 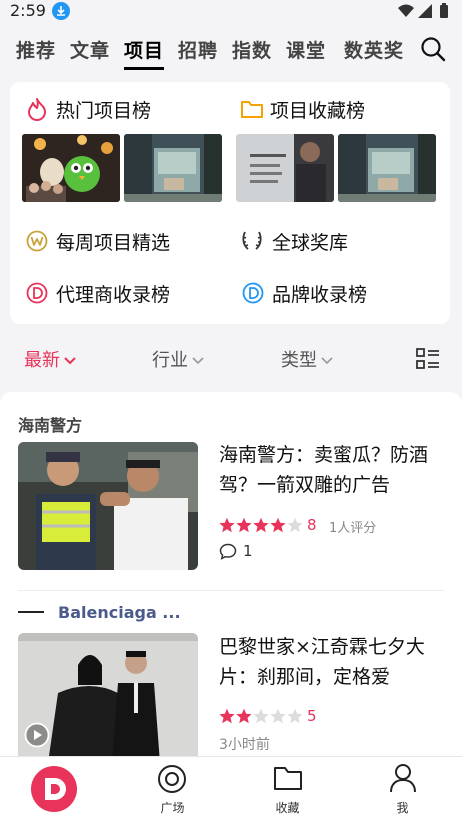 What do you see at coordinates (287, 808) in the screenshot?
I see `nav-favorites-label: 收藏` at bounding box center [287, 808].